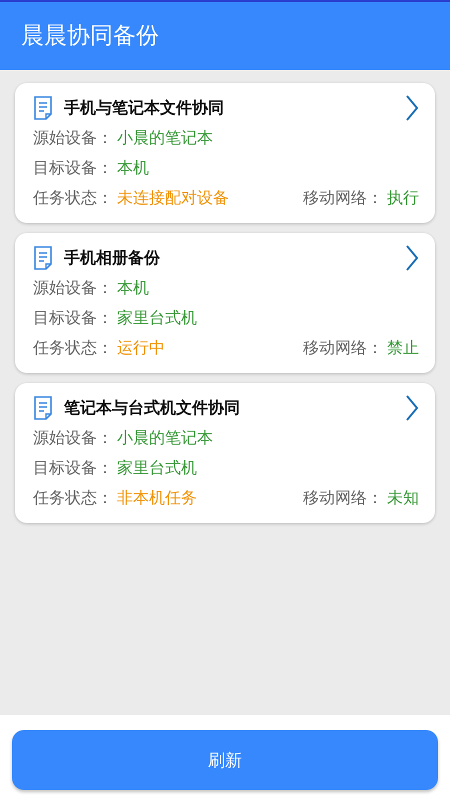 Image resolution: width=450 pixels, height=800 pixels. Describe the element at coordinates (141, 348) in the screenshot. I see `task-status: 运行中` at that location.